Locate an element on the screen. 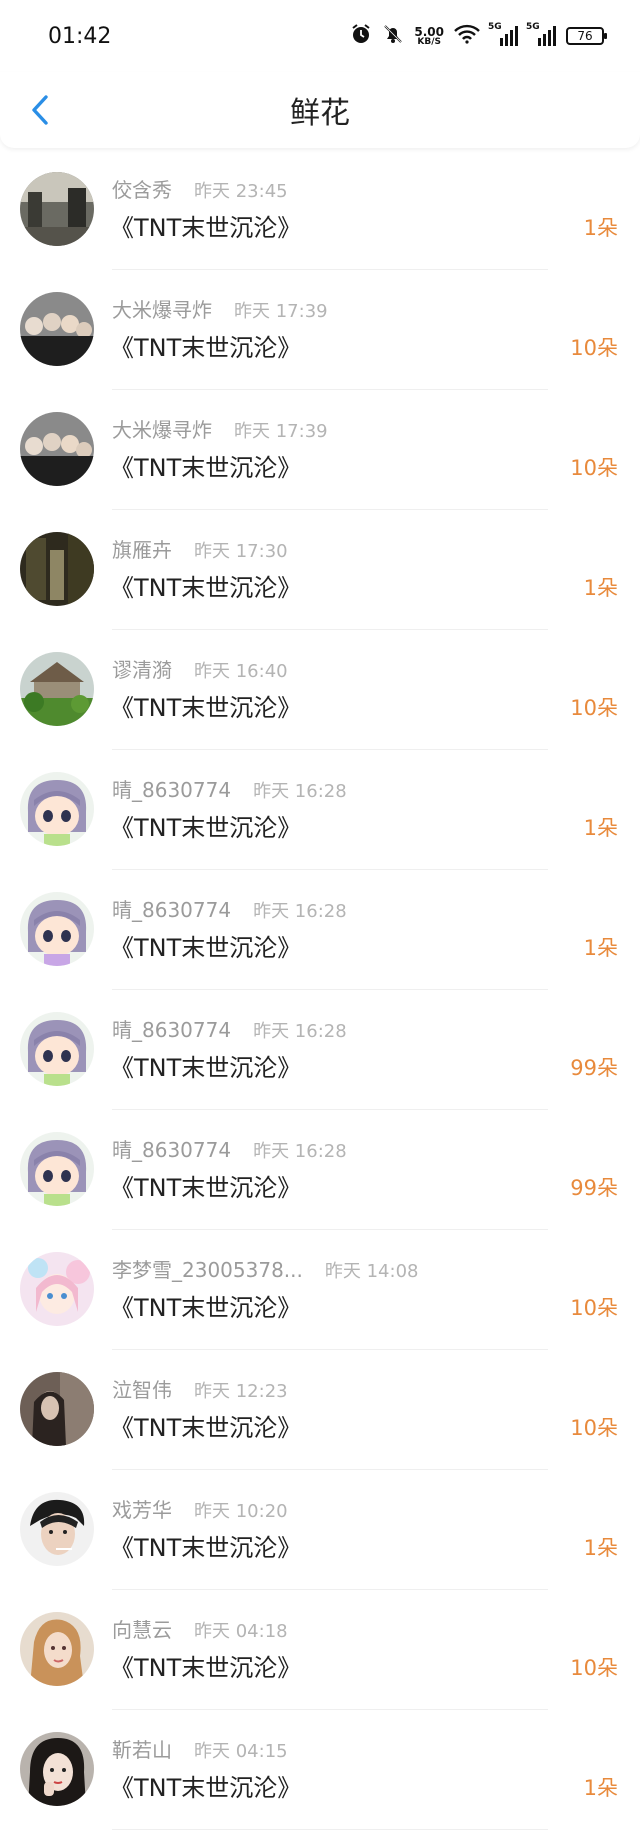 This screenshot has height=1831, width=640. back-button is located at coordinates (40, 110).